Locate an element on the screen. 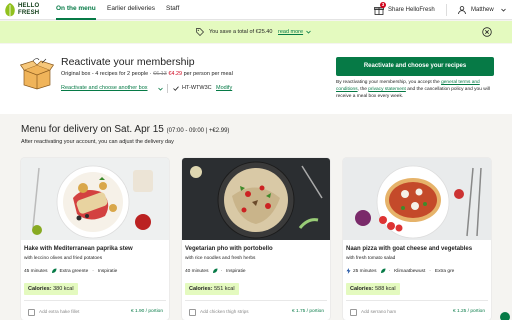 This screenshot has width=512, height=320. addon-price: € 1.90 / portion is located at coordinates (146, 311).